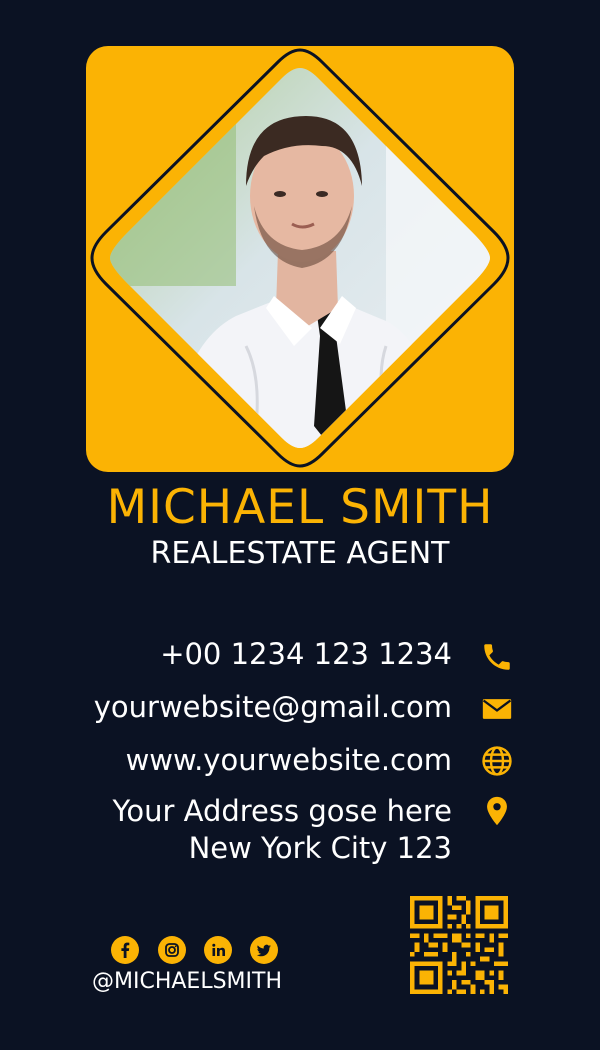  I want to click on instagram-icon, so click(172, 950).